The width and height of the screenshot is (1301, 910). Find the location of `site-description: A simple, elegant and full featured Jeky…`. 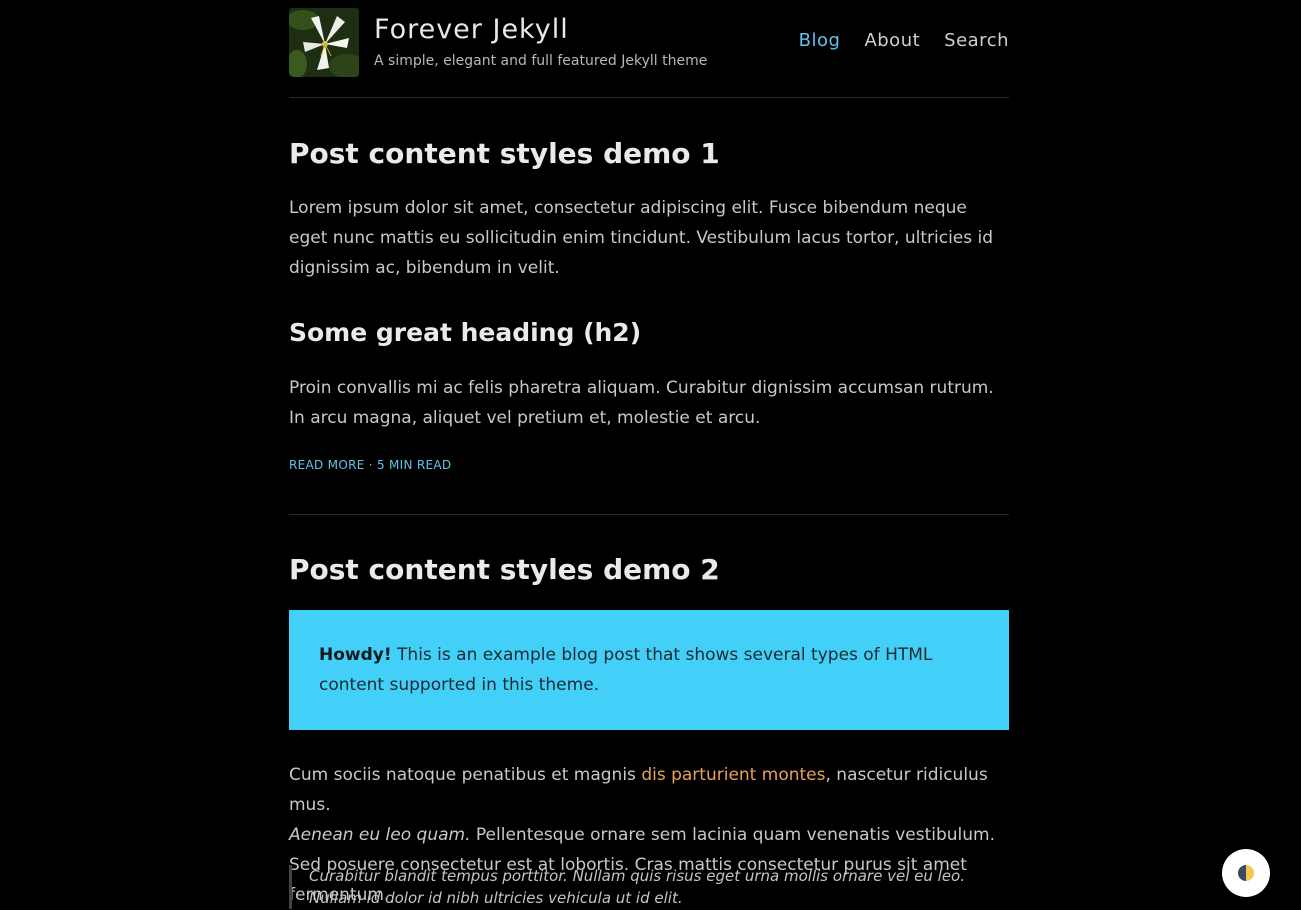

site-description: A simple, elegant and full featured Jeky… is located at coordinates (541, 61).